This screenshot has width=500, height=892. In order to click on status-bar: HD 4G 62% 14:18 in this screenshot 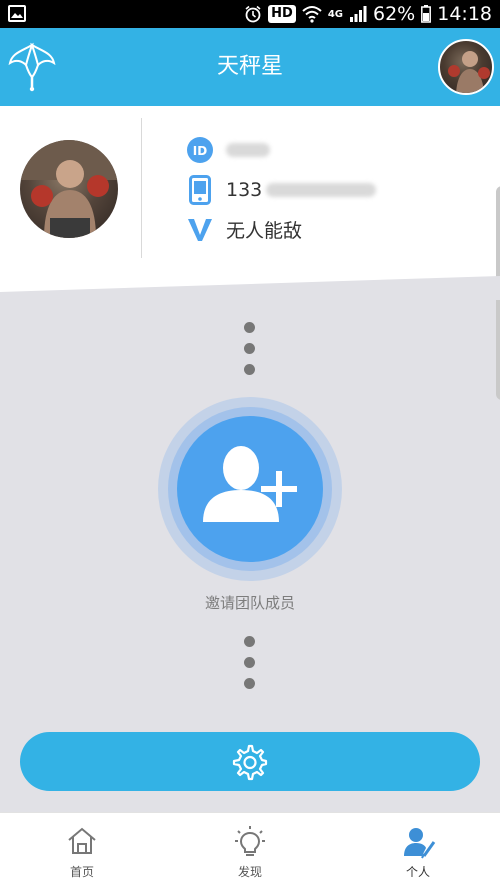, I will do `click(250, 14)`.